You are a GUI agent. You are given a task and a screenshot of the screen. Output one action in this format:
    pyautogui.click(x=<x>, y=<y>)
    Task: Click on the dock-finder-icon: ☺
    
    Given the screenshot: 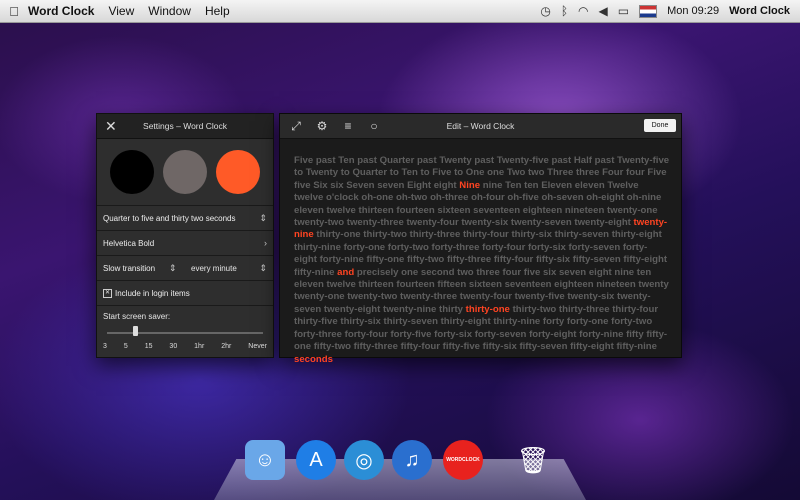 What is the action you would take?
    pyautogui.click(x=265, y=460)
    